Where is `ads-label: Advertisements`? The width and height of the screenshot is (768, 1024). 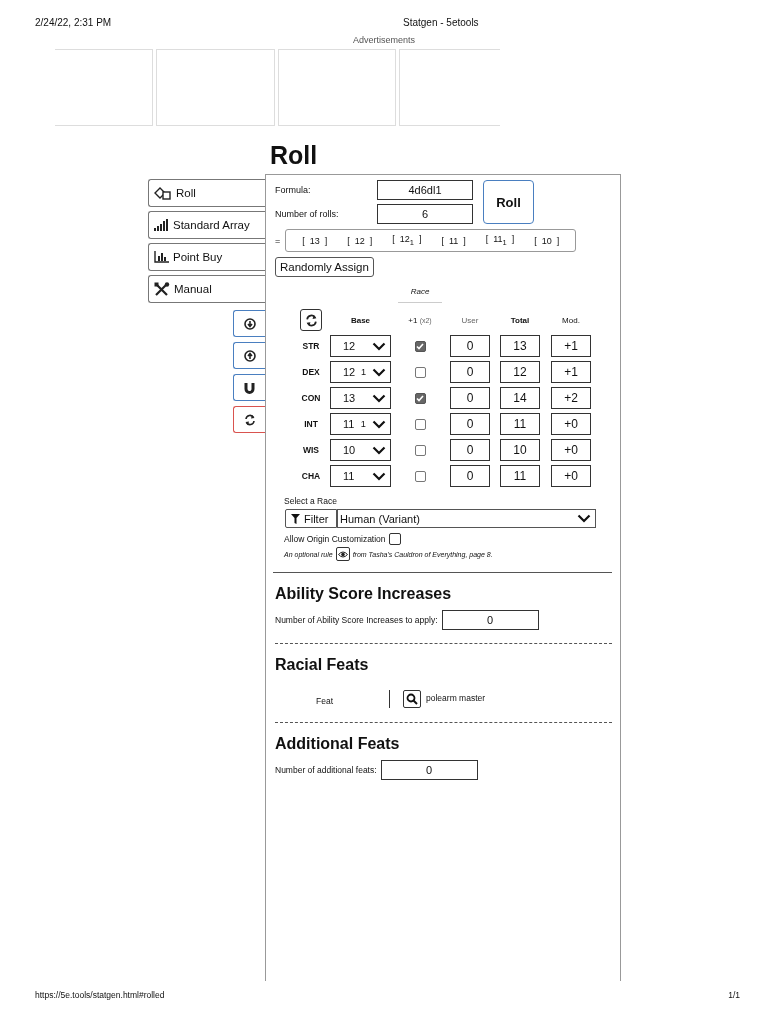
ads-label: Advertisements is located at coordinates (384, 40).